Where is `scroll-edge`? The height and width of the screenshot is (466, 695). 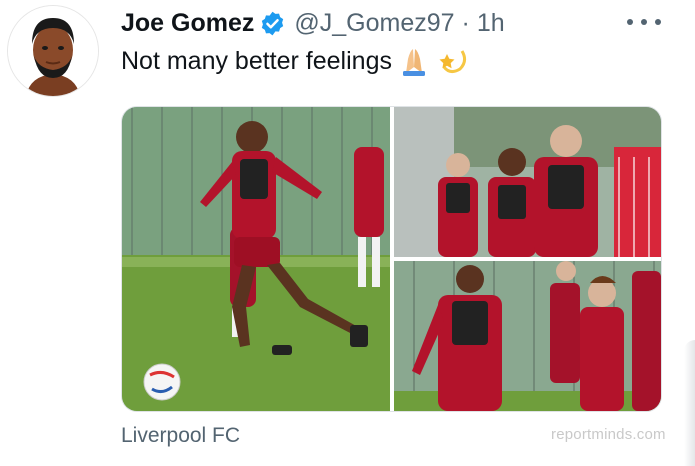 scroll-edge is located at coordinates (689, 403).